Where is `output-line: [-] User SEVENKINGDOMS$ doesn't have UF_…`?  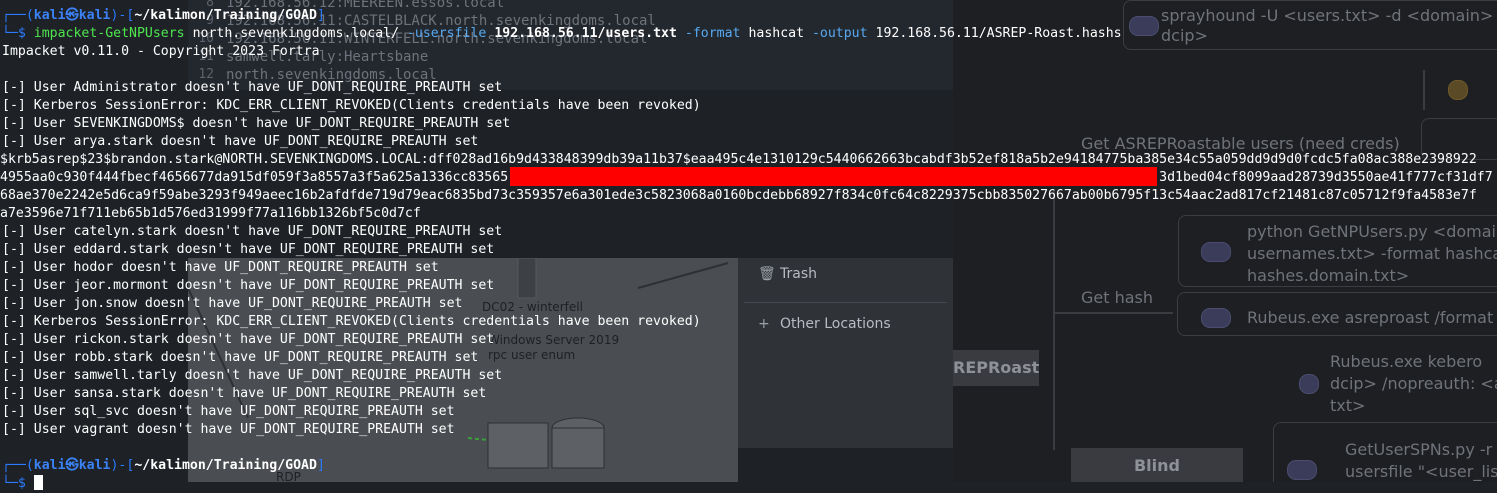 output-line: [-] User SEVENKINGDOMS$ doesn't have UF_… is located at coordinates (256, 123).